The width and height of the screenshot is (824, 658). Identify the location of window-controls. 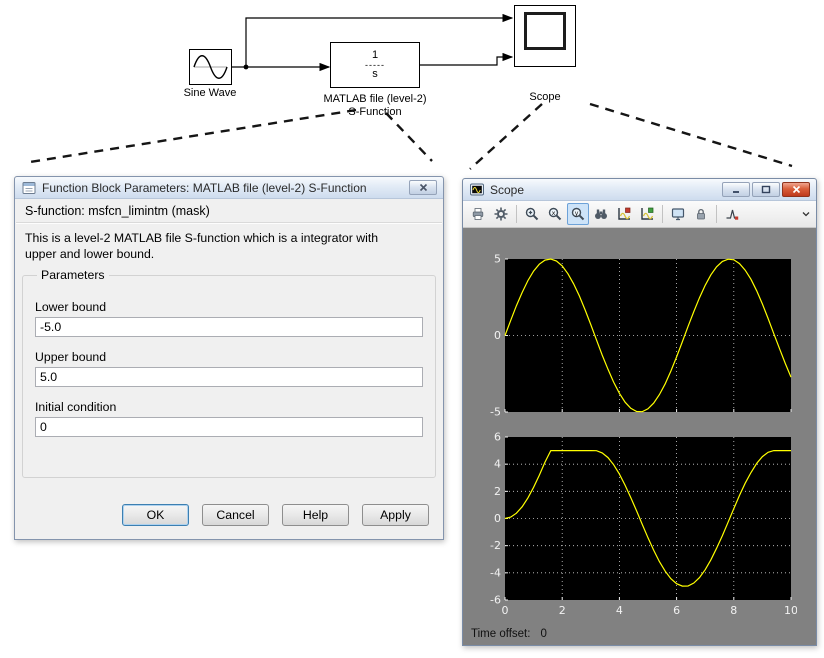
(766, 189).